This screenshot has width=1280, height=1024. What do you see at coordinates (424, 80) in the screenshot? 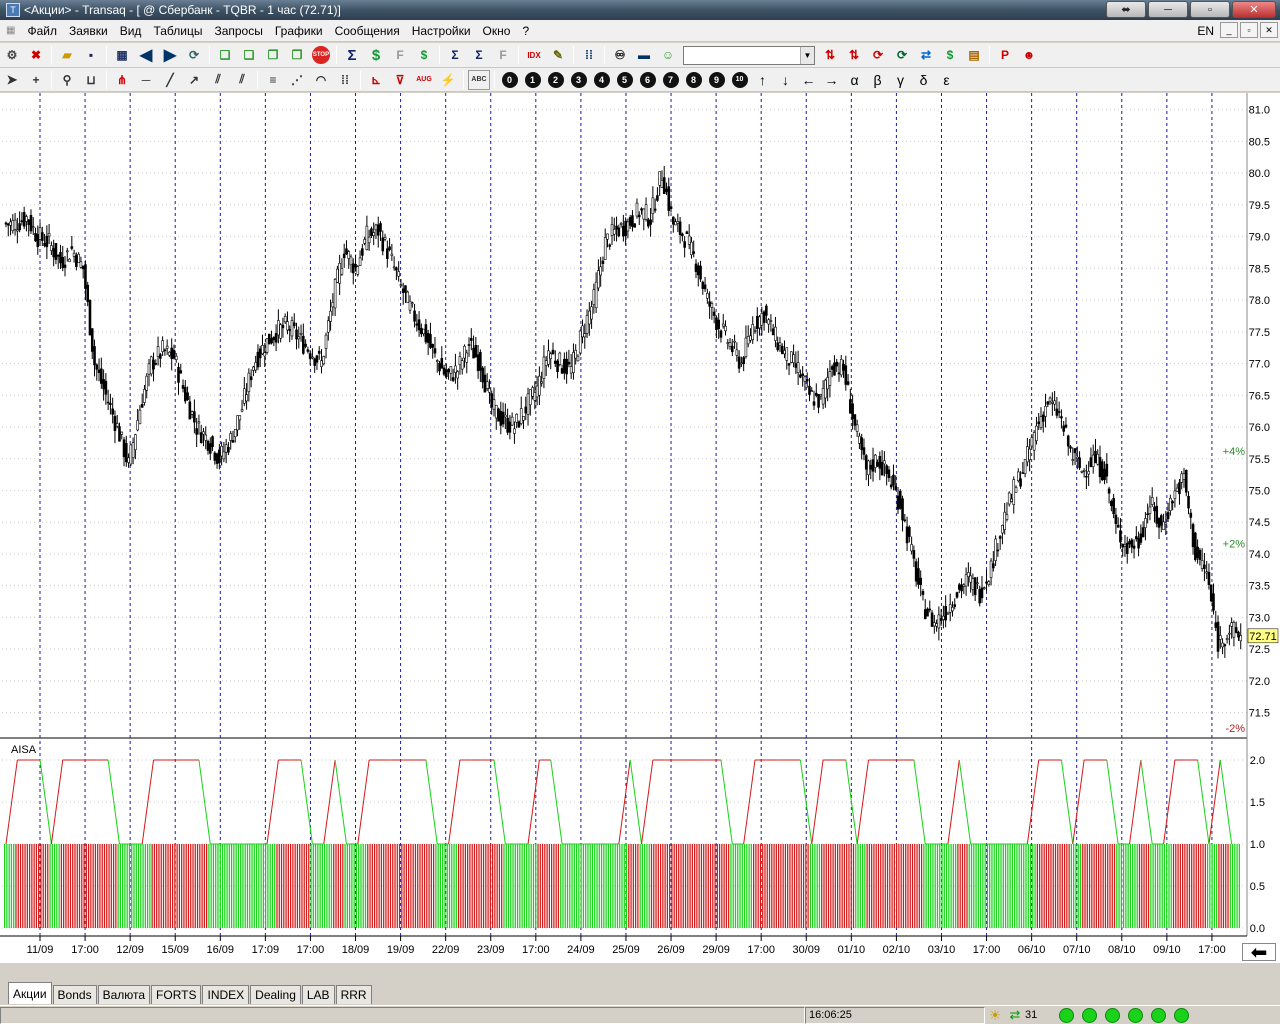
I see `aug-icon: AUG` at bounding box center [424, 80].